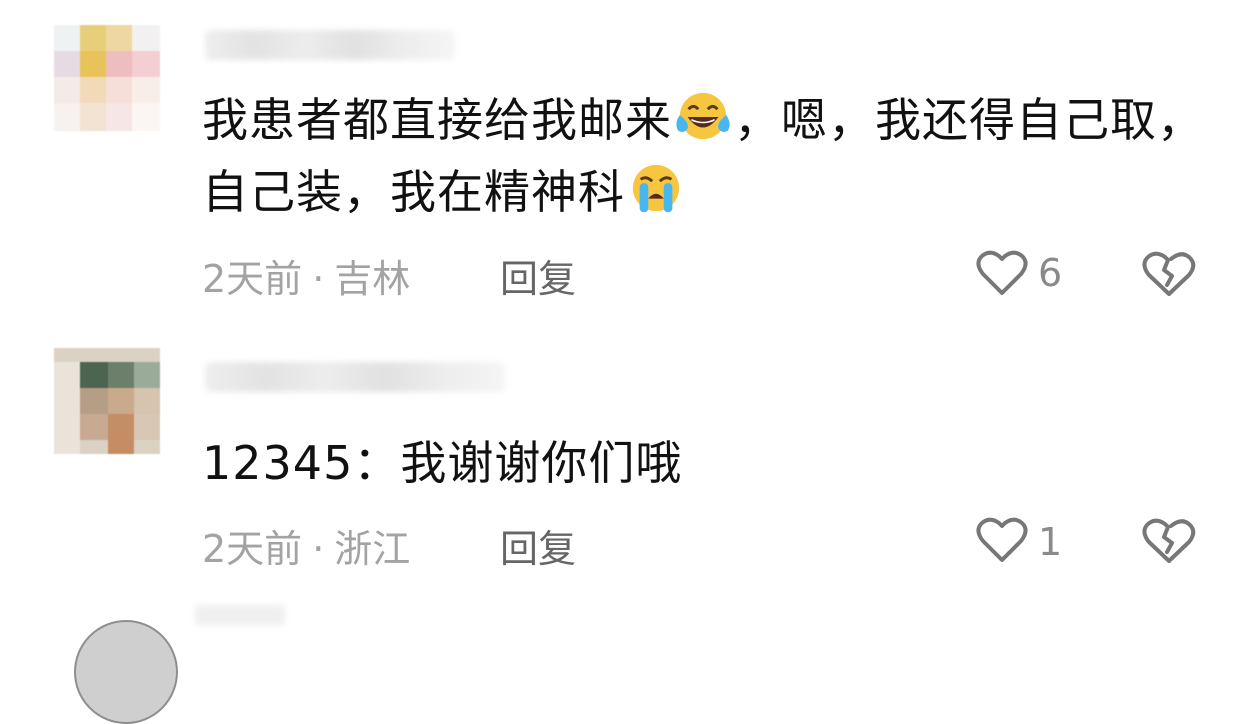  Describe the element at coordinates (306, 545) in the screenshot. I see `comment-meta: 2天前 · 浙江` at that location.